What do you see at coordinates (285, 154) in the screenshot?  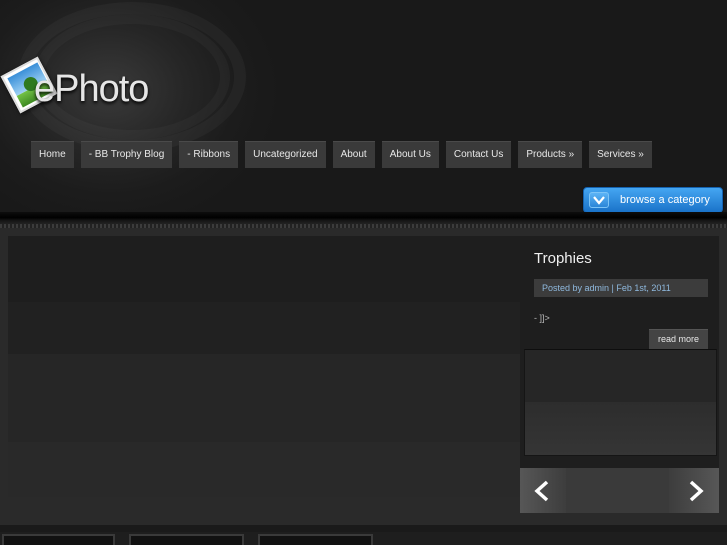 I see `nav-item-uncategorized: Uncategorized` at bounding box center [285, 154].